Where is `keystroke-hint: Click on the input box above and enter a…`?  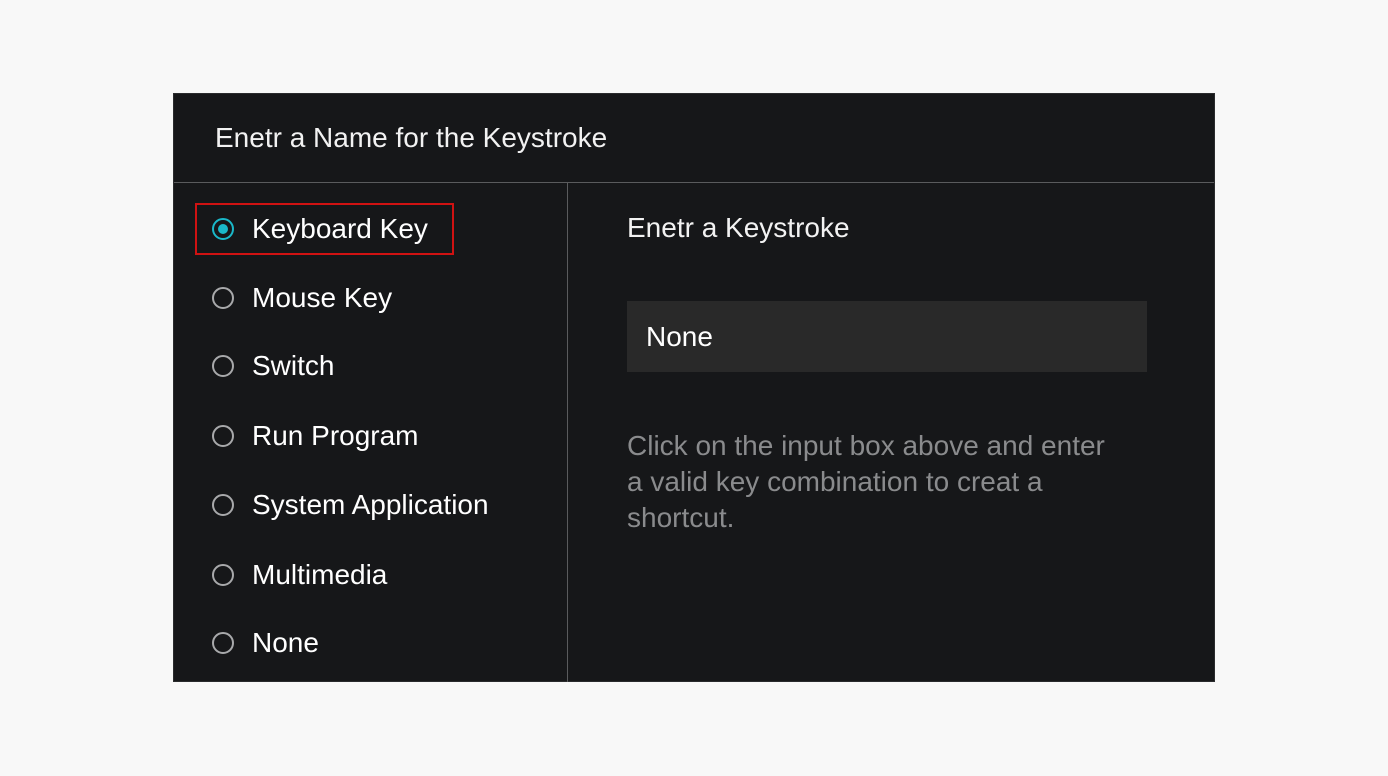 keystroke-hint: Click on the input box above and enter a… is located at coordinates (866, 481).